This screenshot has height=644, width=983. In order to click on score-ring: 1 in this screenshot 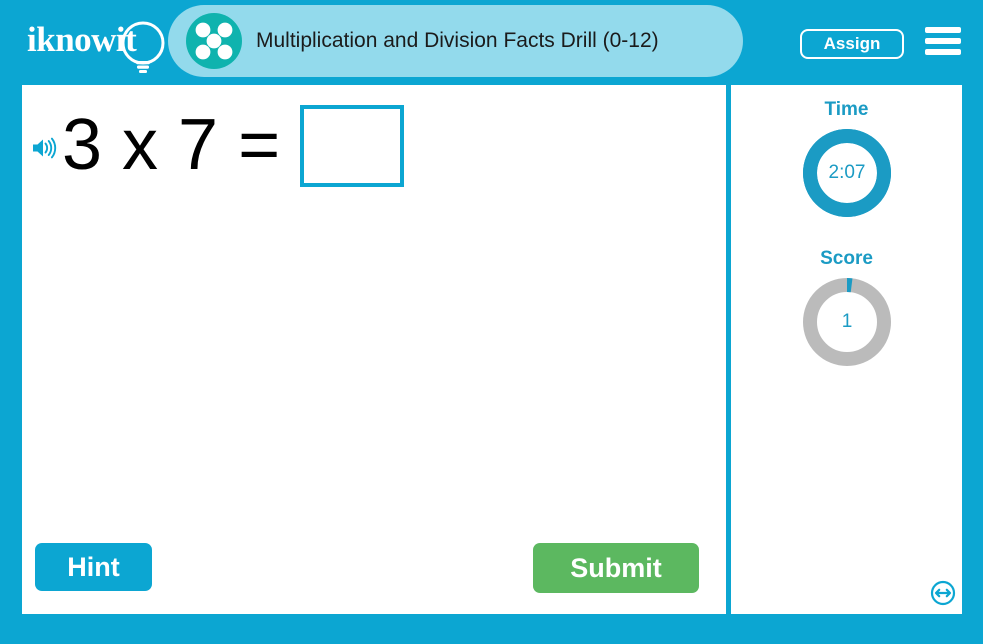, I will do `click(847, 322)`.